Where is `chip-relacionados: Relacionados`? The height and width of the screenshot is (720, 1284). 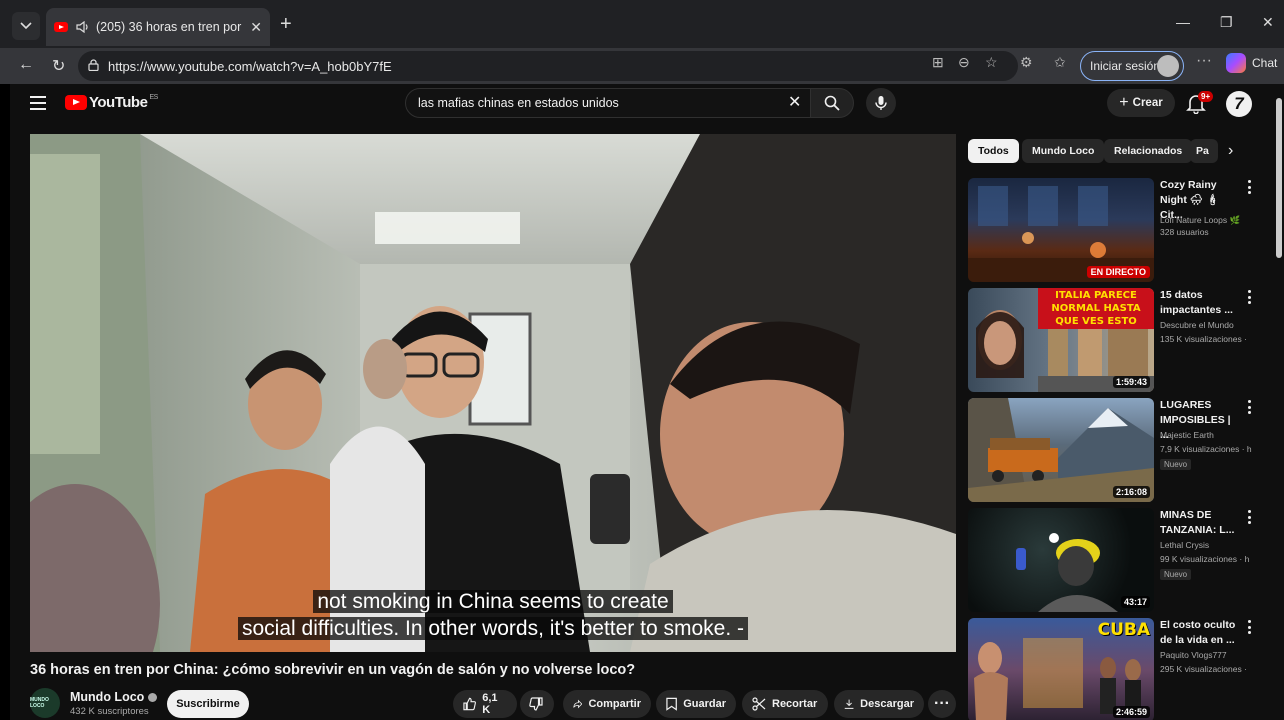
chip-relacionados: Relacionados is located at coordinates (1148, 151).